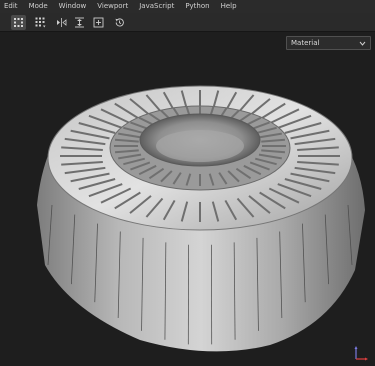 This screenshot has width=375, height=366. Describe the element at coordinates (328, 43) in the screenshot. I see `material-select: Material` at that location.